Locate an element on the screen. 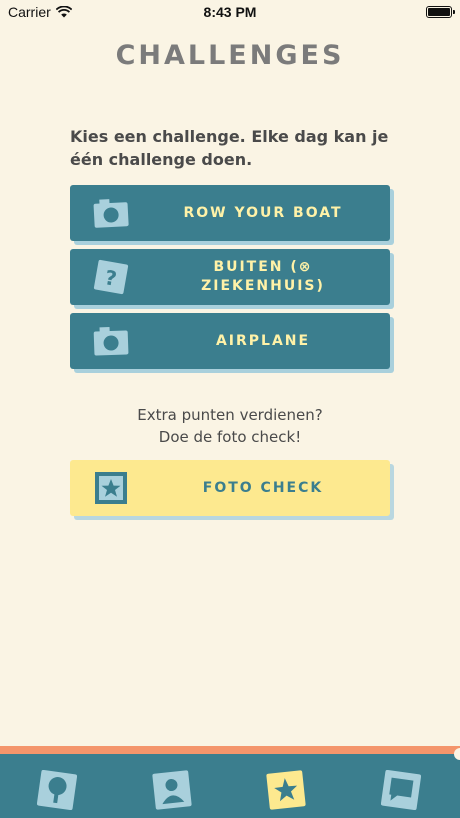 This screenshot has height=818, width=460. status-bar: Carrier 8:43 PM is located at coordinates (230, 12).